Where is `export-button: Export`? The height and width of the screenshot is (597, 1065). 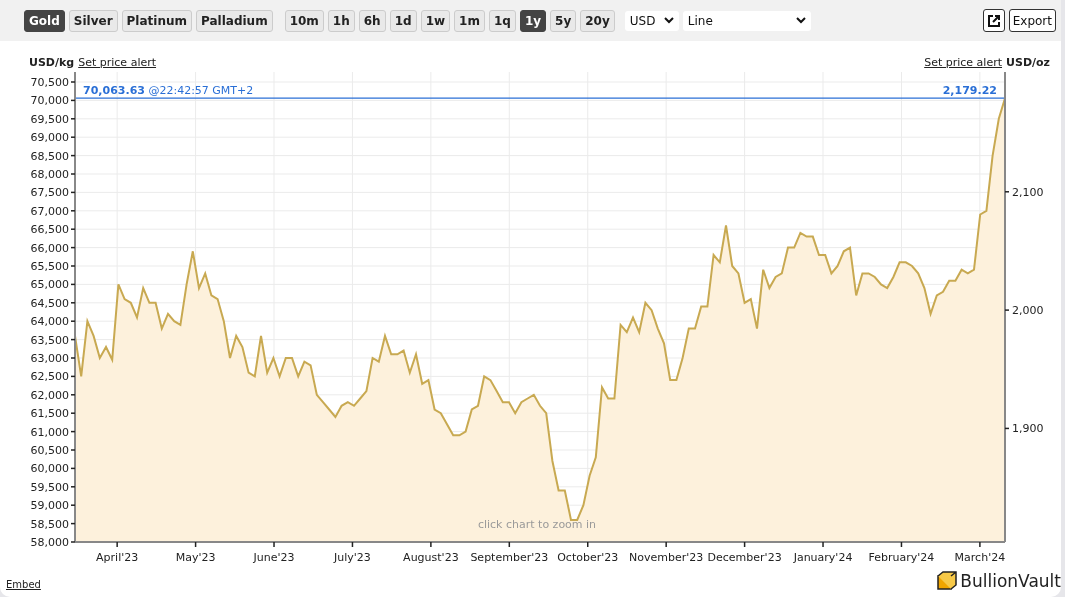
export-button: Export is located at coordinates (1032, 20).